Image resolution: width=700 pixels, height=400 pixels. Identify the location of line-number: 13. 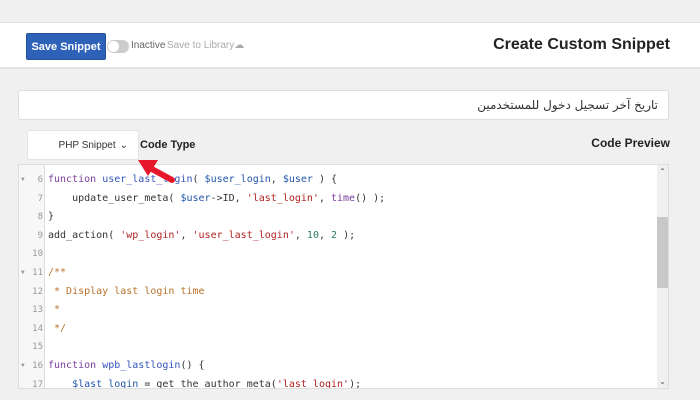
(37, 310).